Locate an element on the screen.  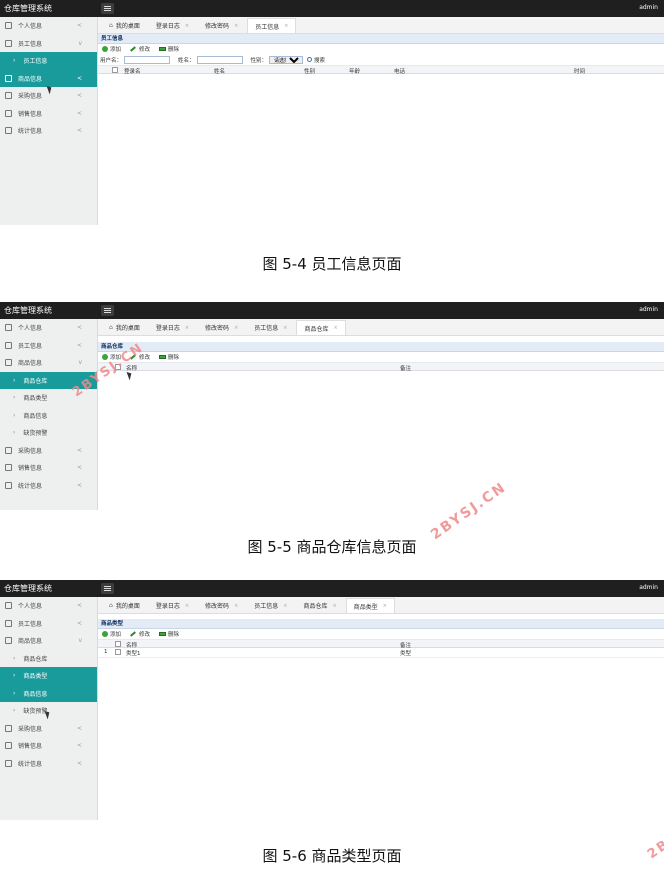
top-bar: 仓库管理系统 admin is located at coordinates (332, 588).